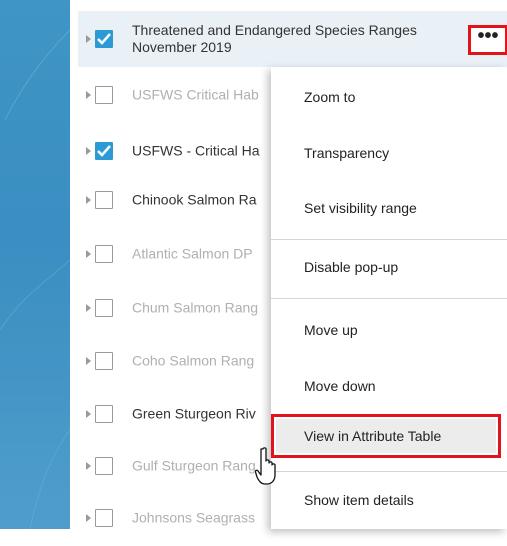 The height and width of the screenshot is (546, 507). I want to click on more-horizontal-icon: •••, so click(488, 36).